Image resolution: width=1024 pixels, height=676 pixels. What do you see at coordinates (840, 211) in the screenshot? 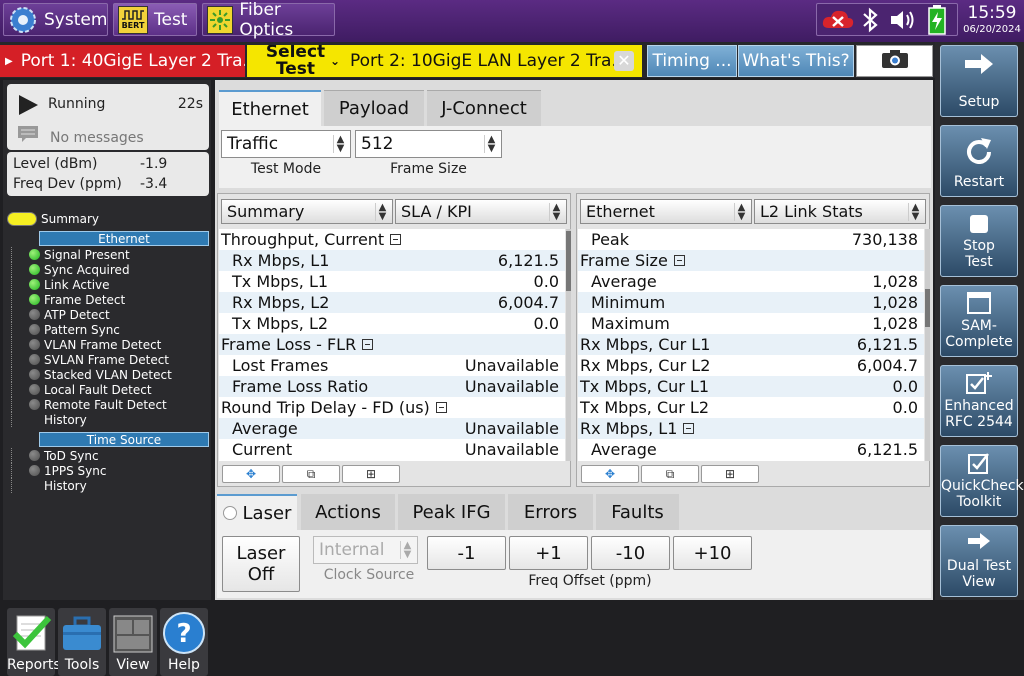
I see `right-group-dropdown: L2 Link Stats ▲ ▼` at bounding box center [840, 211].